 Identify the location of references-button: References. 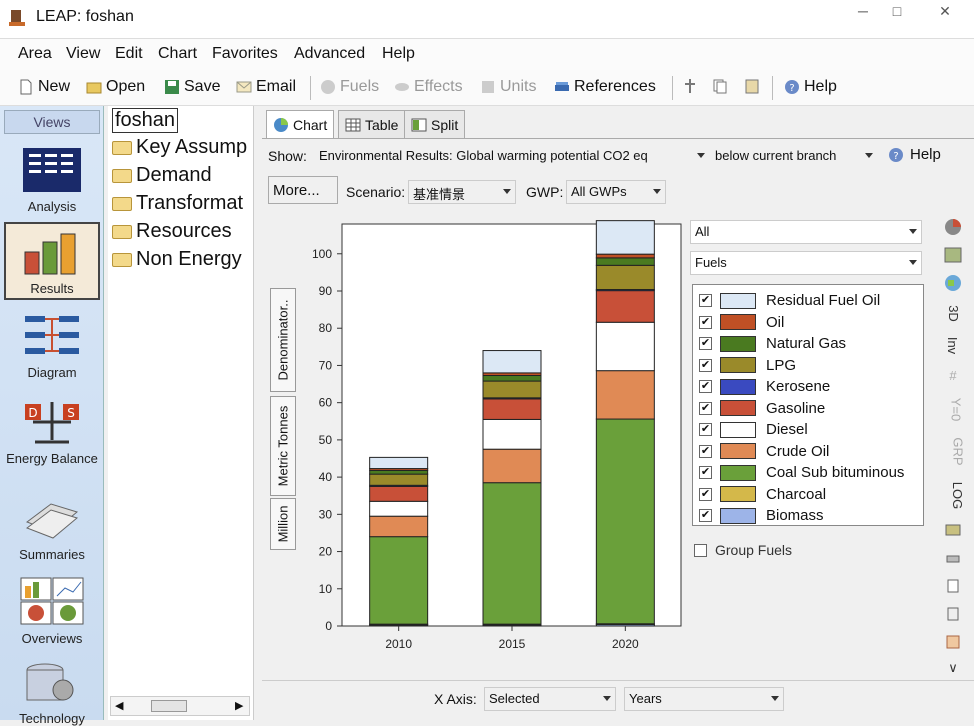
(605, 87).